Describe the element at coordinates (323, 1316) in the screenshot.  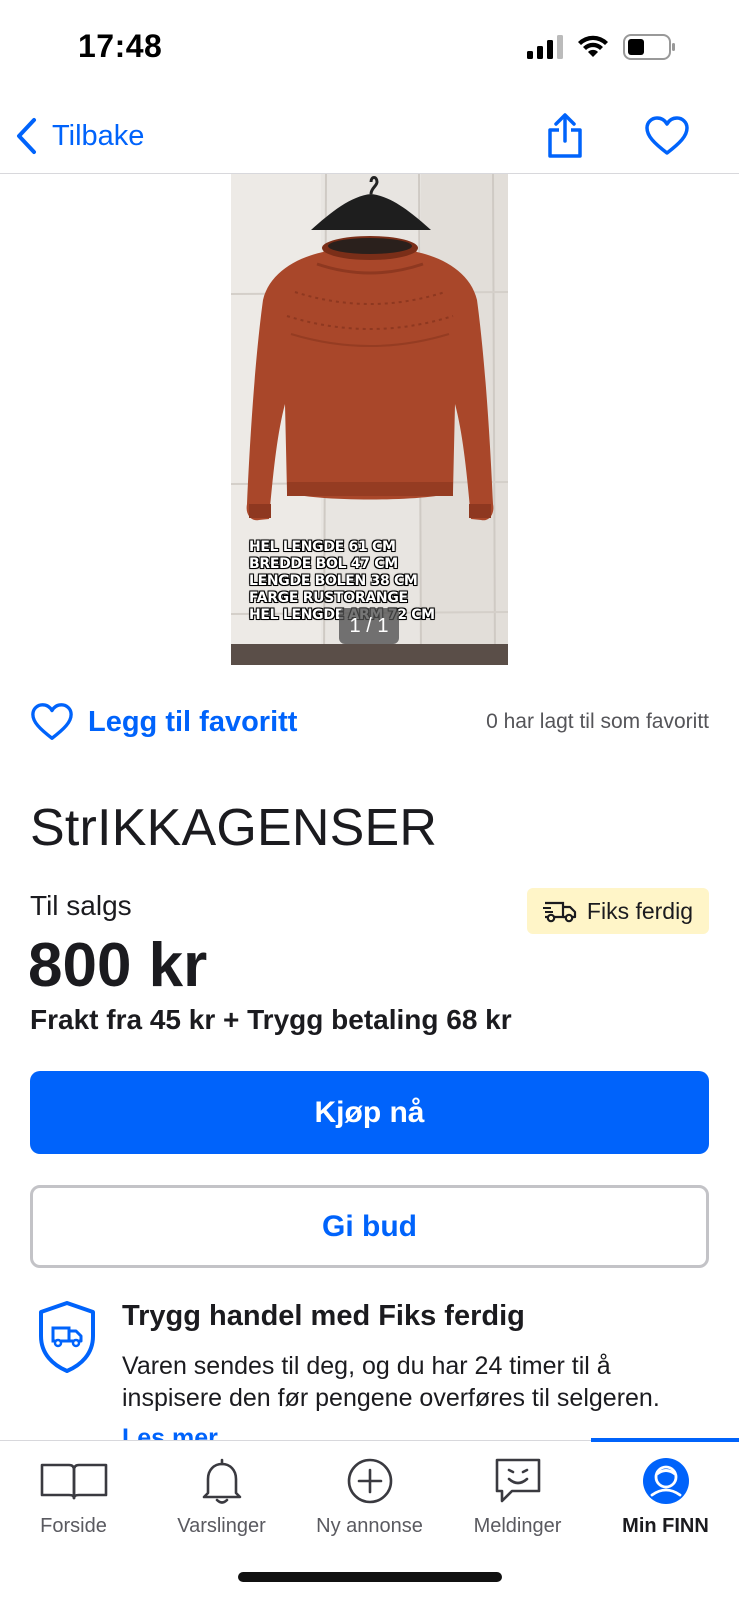
I see `safe-trade-title: Trygg handel med Fiks ferdig` at that location.